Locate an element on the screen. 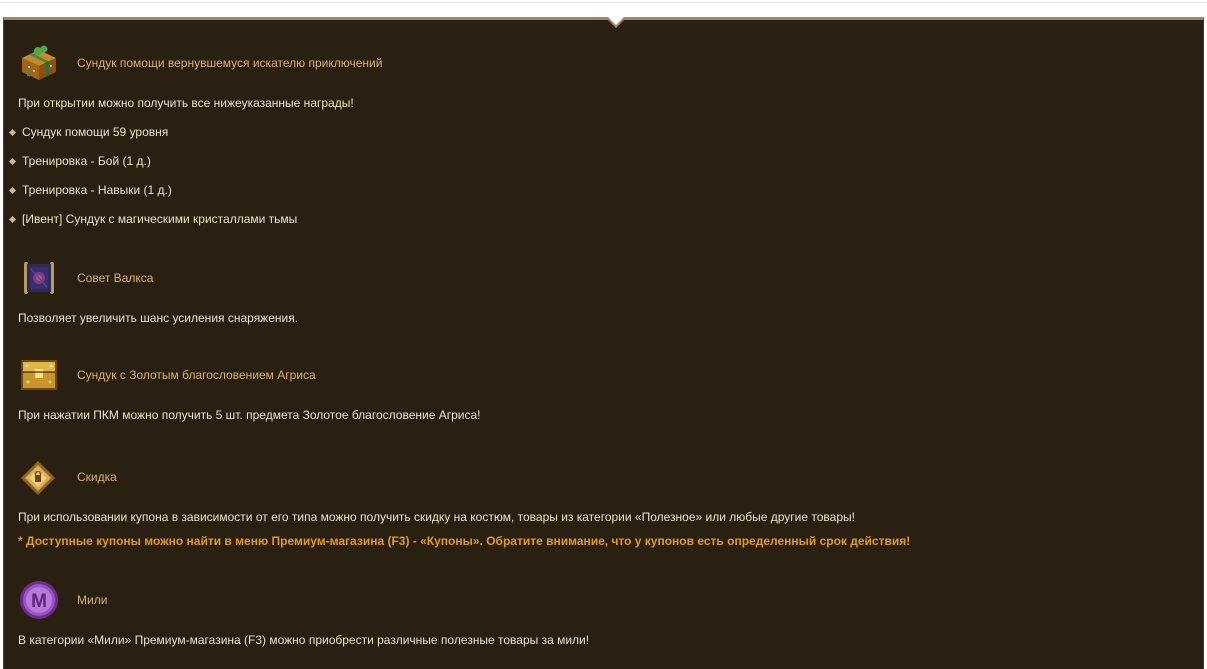 This screenshot has height=669, width=1207. item-title: Мили is located at coordinates (92, 600).